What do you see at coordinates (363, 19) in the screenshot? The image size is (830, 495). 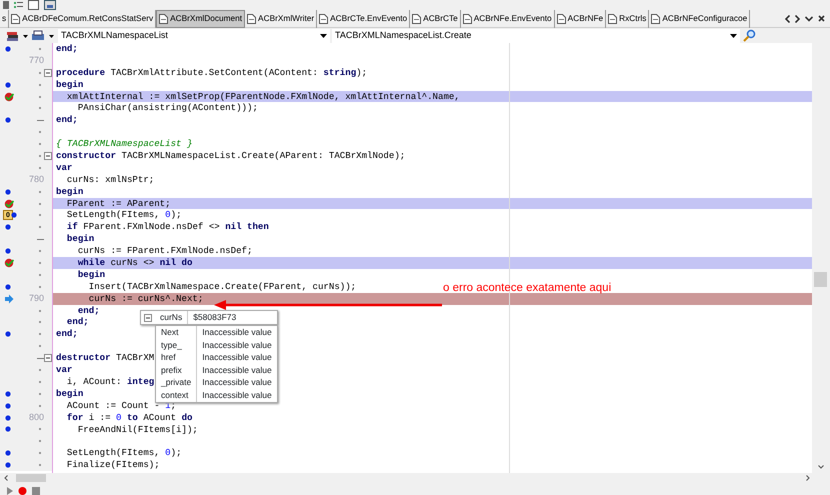 I see `file-tab: ACBrCTe.EnvEvento` at bounding box center [363, 19].